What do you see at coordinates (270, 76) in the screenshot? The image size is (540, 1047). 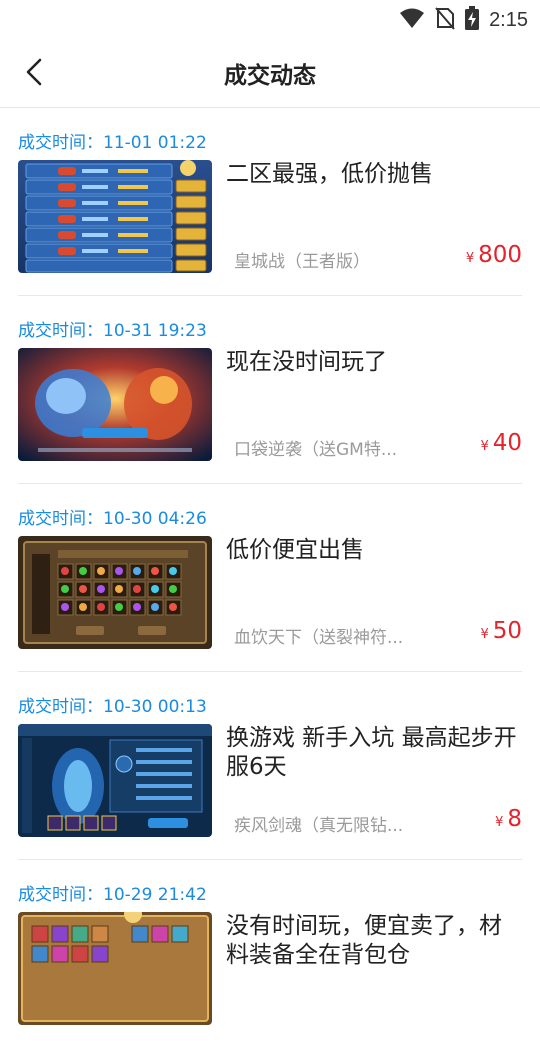 I see `page-title: 成交动态` at bounding box center [270, 76].